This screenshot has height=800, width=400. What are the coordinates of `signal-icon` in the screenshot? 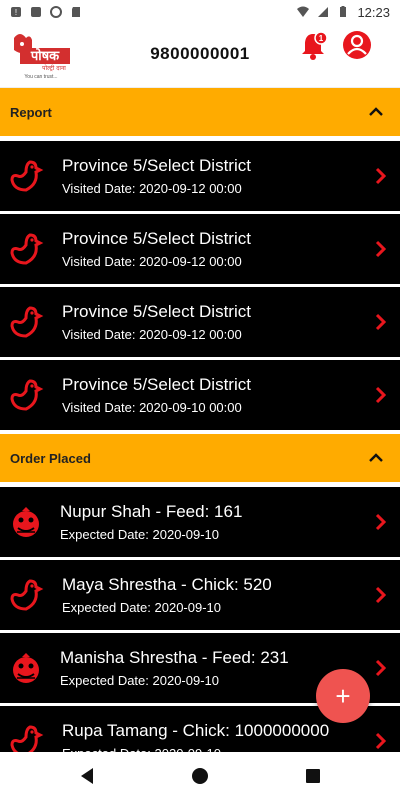 It's located at (323, 12).